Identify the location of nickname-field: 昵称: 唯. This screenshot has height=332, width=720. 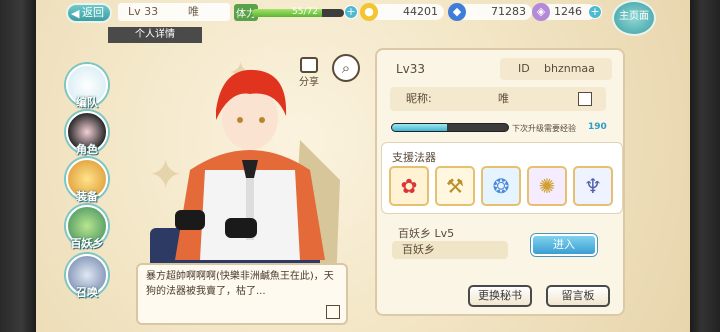
(498, 99).